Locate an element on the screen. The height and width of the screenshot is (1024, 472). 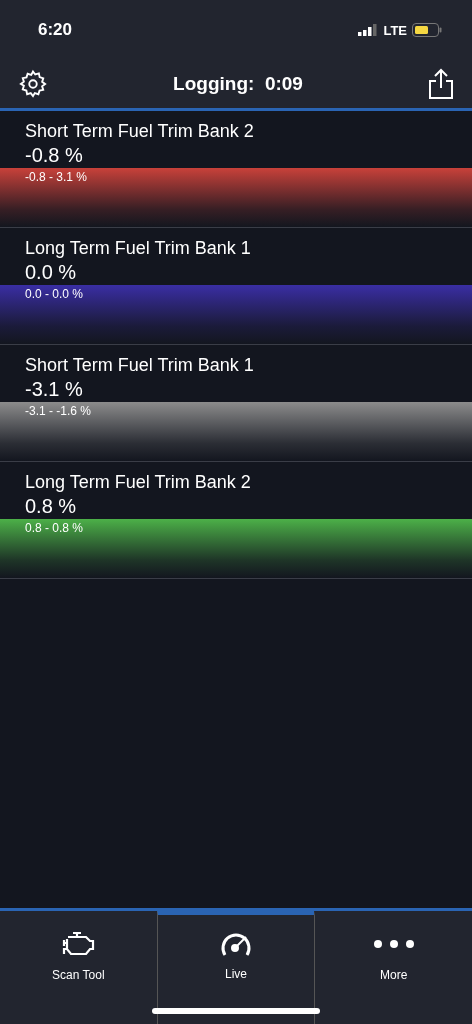
more-icon is located at coordinates (393, 944).